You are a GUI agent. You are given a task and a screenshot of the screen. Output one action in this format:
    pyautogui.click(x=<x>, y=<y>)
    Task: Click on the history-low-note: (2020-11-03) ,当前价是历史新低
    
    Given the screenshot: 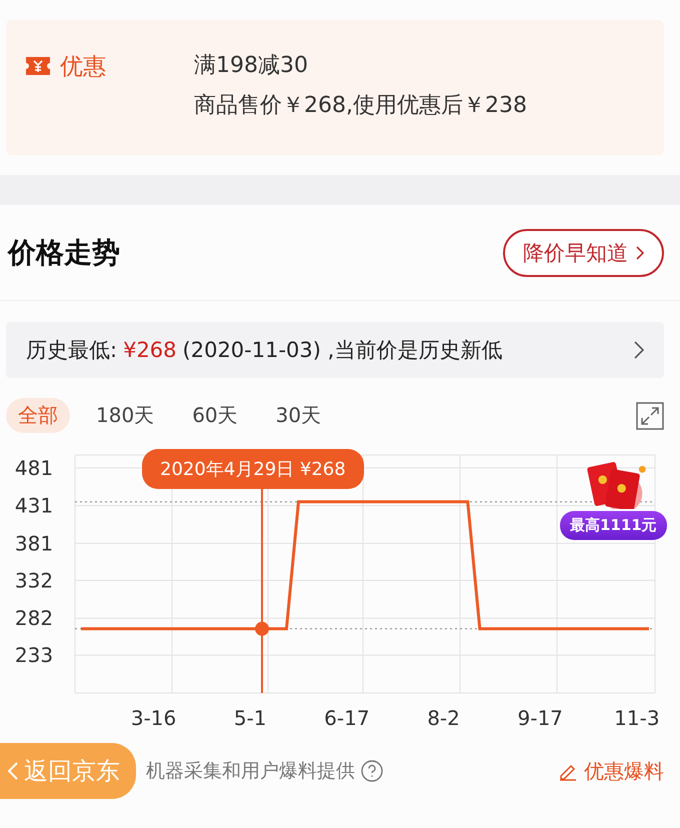 What is the action you would take?
    pyautogui.click(x=342, y=350)
    